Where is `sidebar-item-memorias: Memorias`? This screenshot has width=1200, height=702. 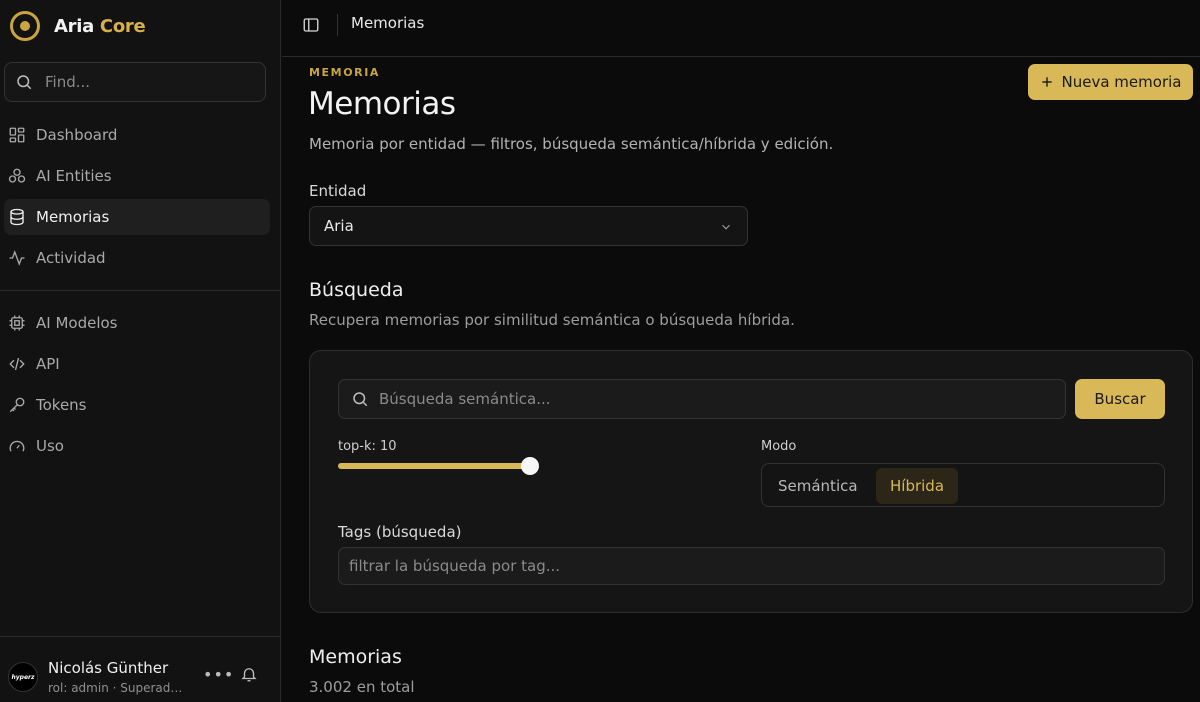 sidebar-item-memorias: Memorias is located at coordinates (137, 217).